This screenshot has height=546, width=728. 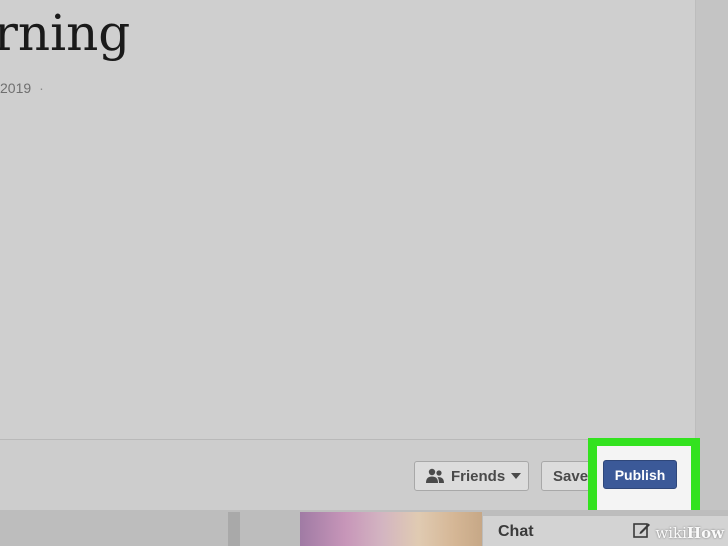 What do you see at coordinates (478, 476) in the screenshot?
I see `privacy-label: Friends` at bounding box center [478, 476].